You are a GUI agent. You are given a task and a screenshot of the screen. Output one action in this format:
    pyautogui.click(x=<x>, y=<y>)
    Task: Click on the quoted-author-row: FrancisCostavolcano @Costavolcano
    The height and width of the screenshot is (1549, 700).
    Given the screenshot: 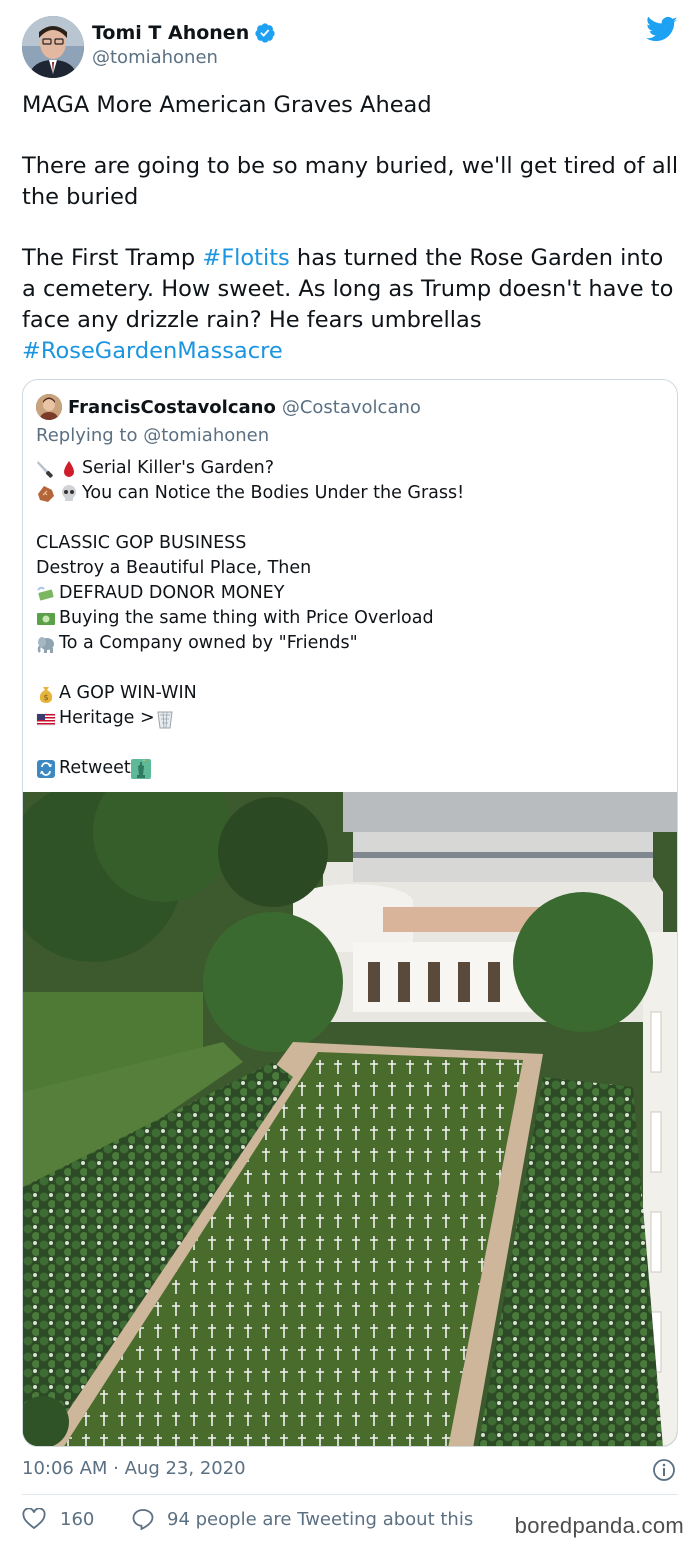 What is the action you would take?
    pyautogui.click(x=228, y=407)
    